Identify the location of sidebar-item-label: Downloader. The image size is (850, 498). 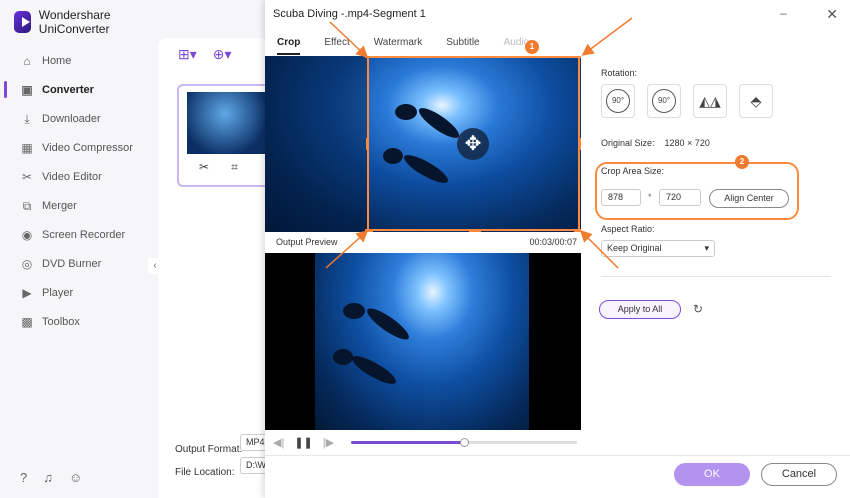
(71, 118).